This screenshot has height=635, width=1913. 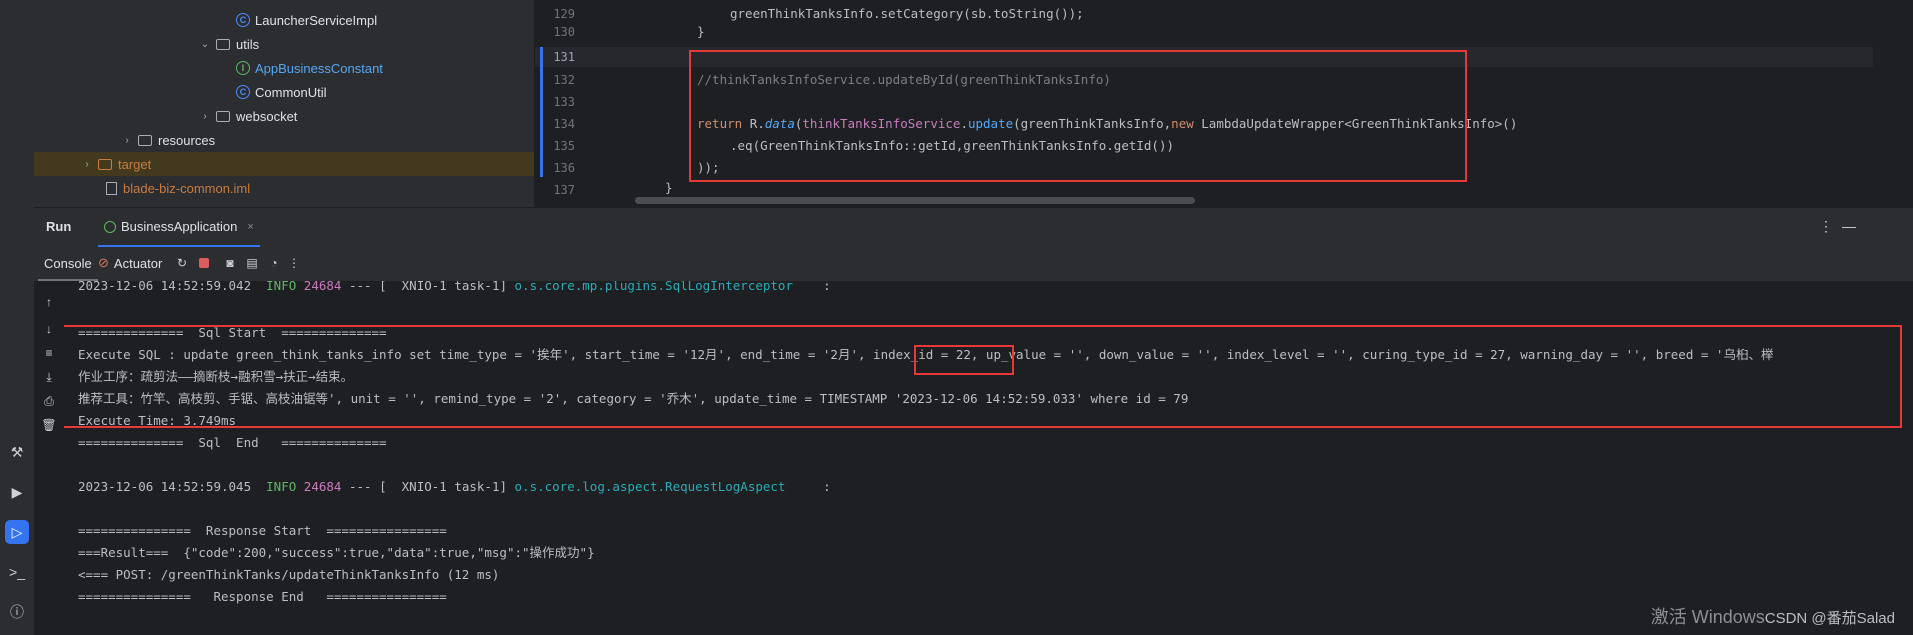 What do you see at coordinates (49, 329) in the screenshot?
I see `arrow-down-icon: ↓` at bounding box center [49, 329].